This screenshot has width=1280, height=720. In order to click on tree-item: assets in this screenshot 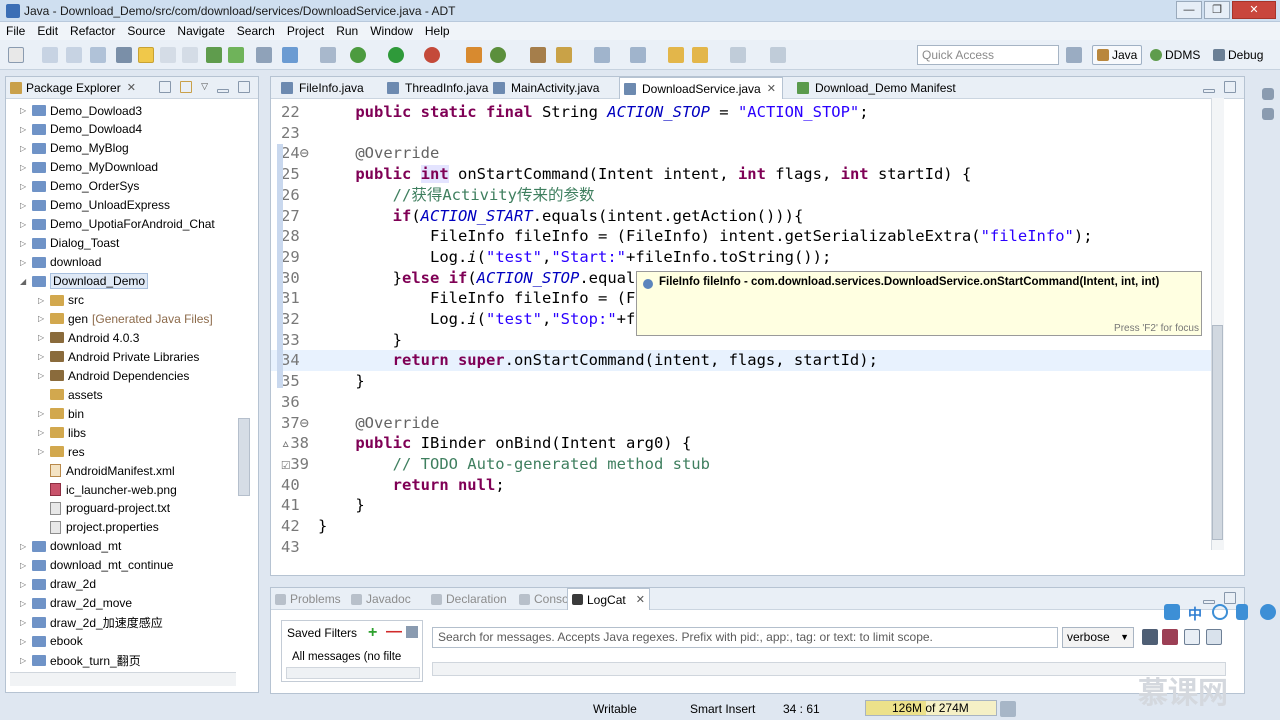, I will do `click(70, 394)`.